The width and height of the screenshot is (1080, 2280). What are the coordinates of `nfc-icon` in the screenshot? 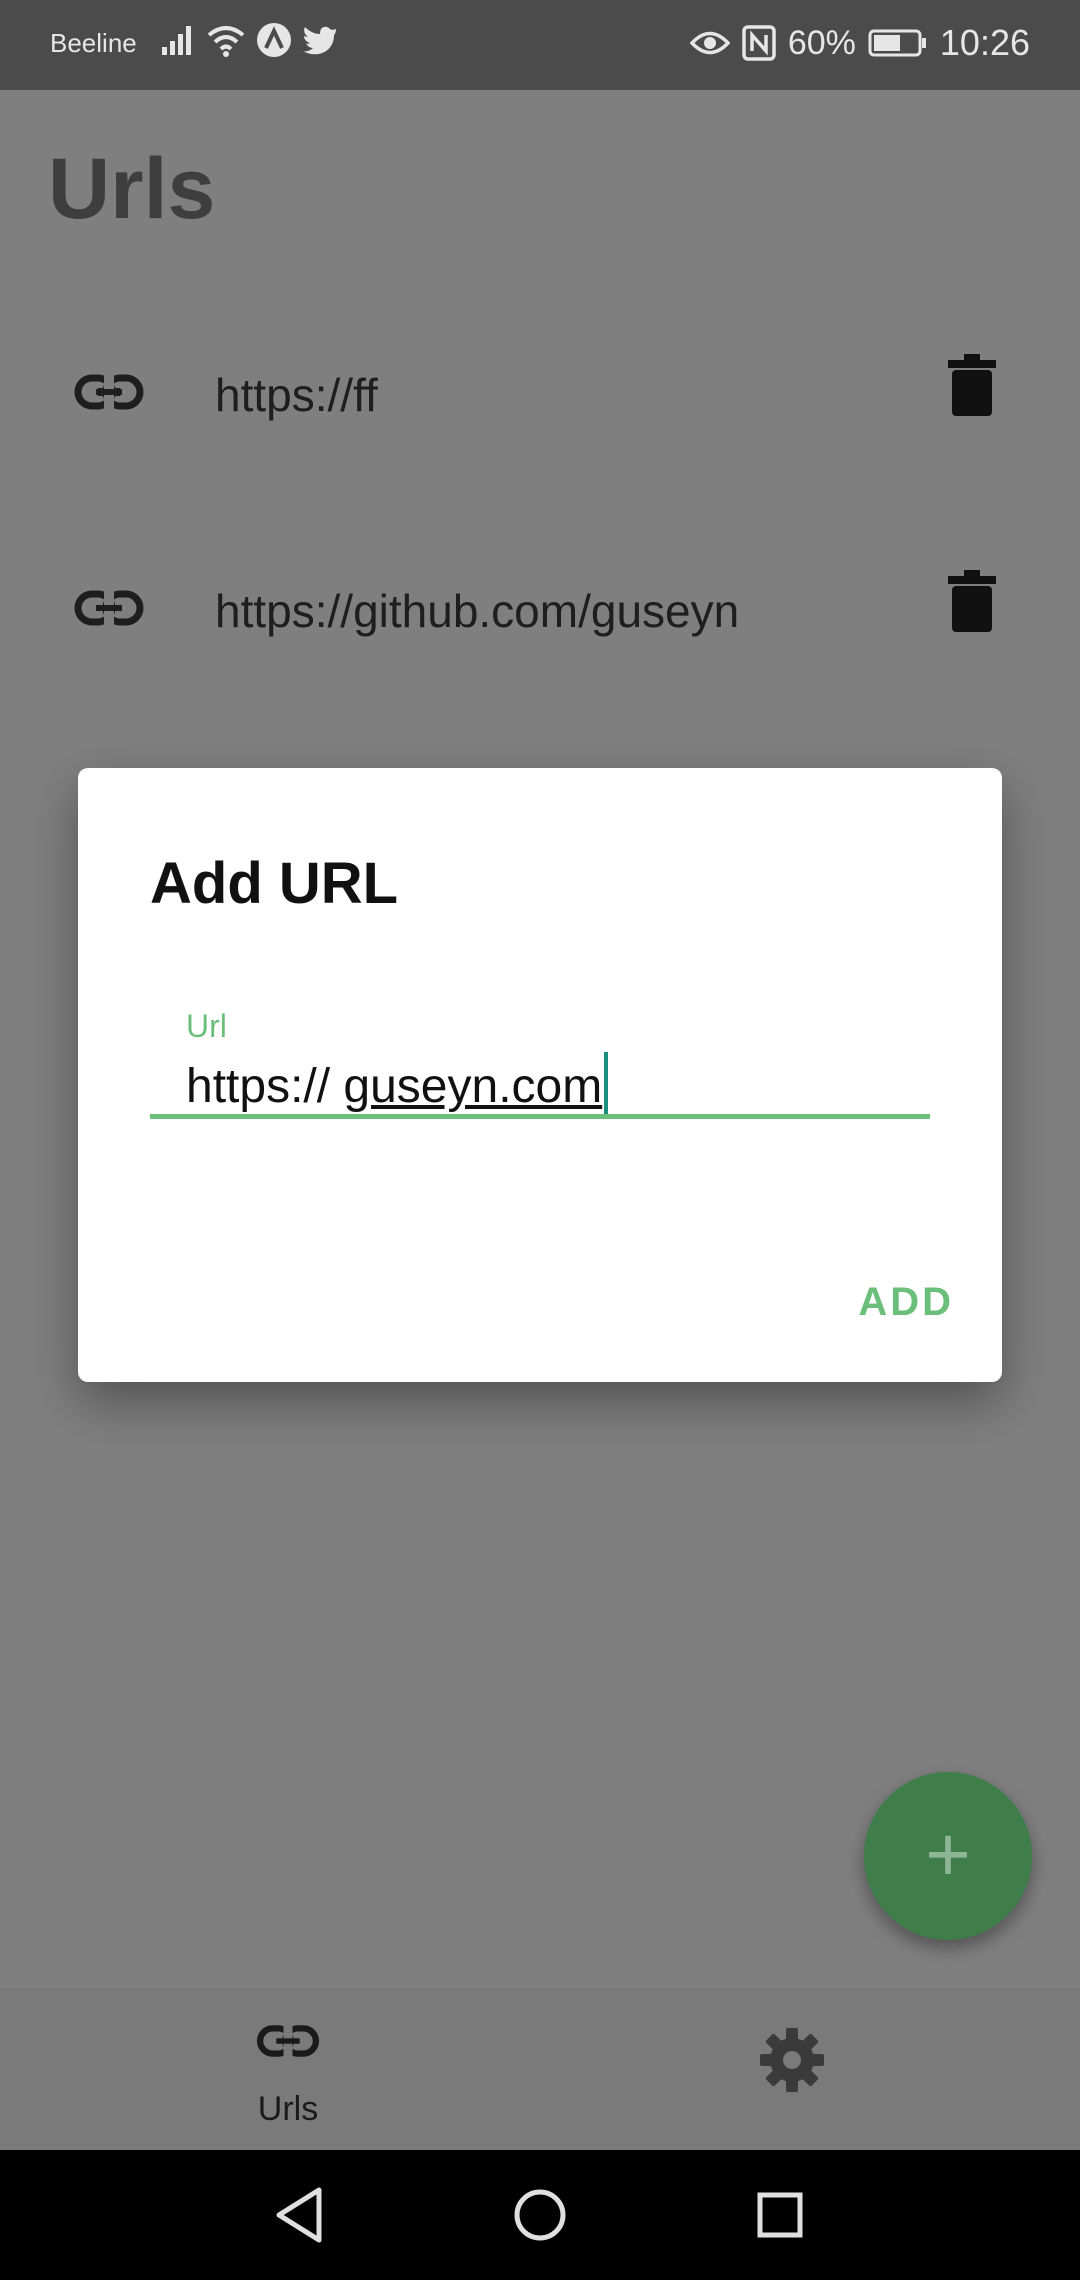 It's located at (759, 43).